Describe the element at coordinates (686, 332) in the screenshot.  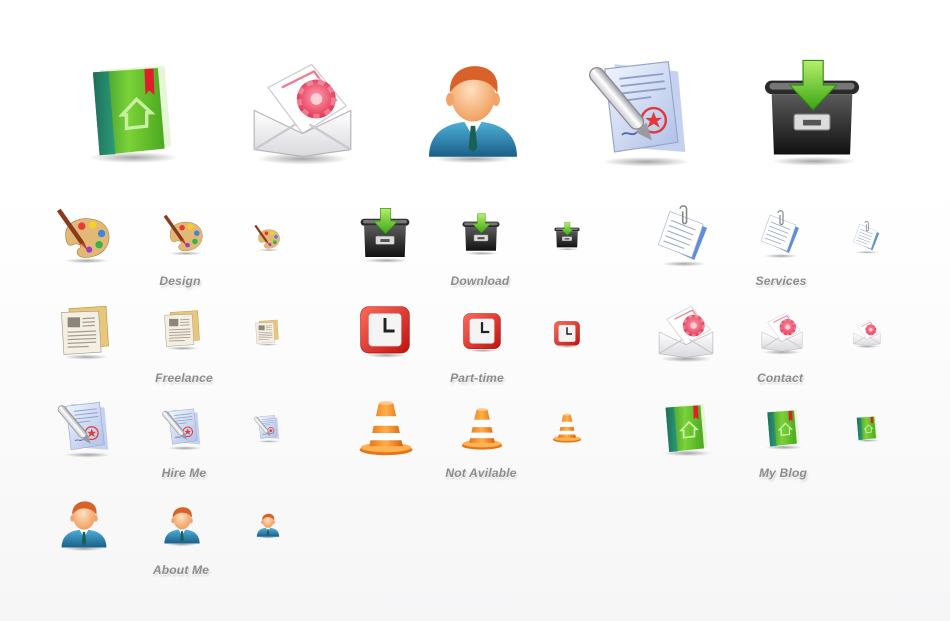
I see `envelope-flower-icon-large` at that location.